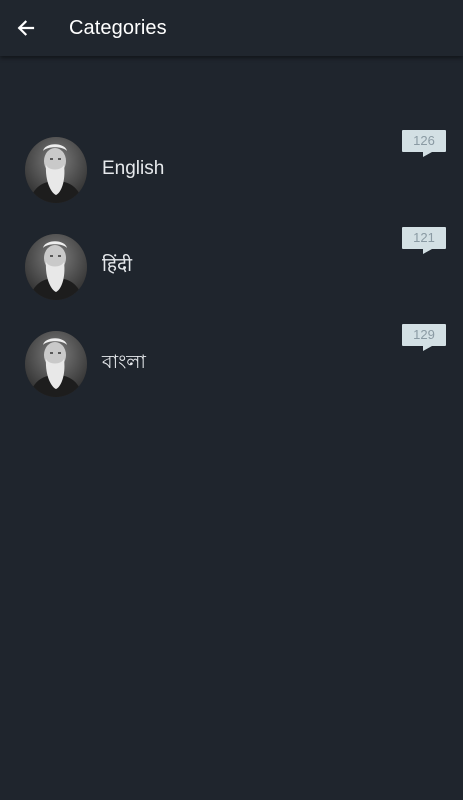 This screenshot has height=800, width=463. Describe the element at coordinates (424, 140) in the screenshot. I see `count-text: 126` at that location.